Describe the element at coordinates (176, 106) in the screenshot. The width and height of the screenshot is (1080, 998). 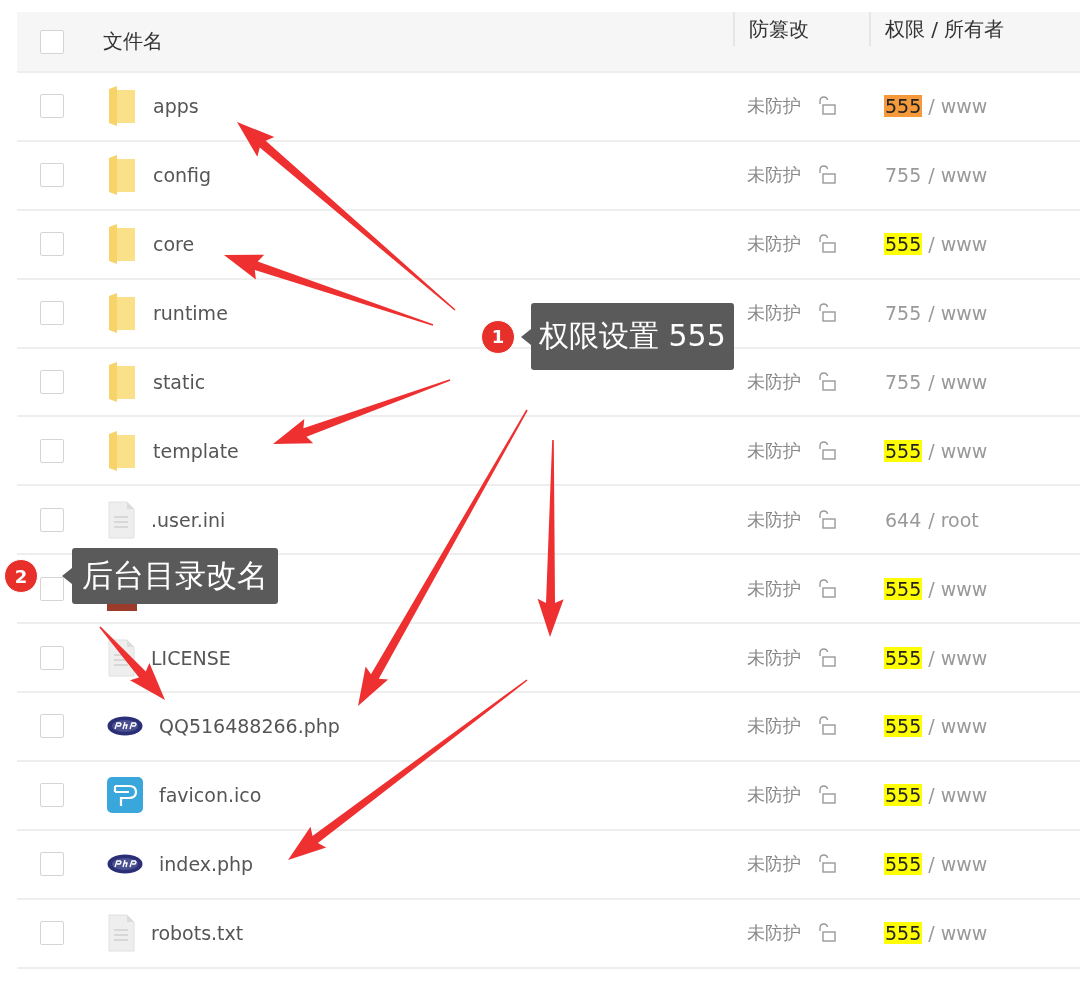
I see `file-name: apps` at that location.